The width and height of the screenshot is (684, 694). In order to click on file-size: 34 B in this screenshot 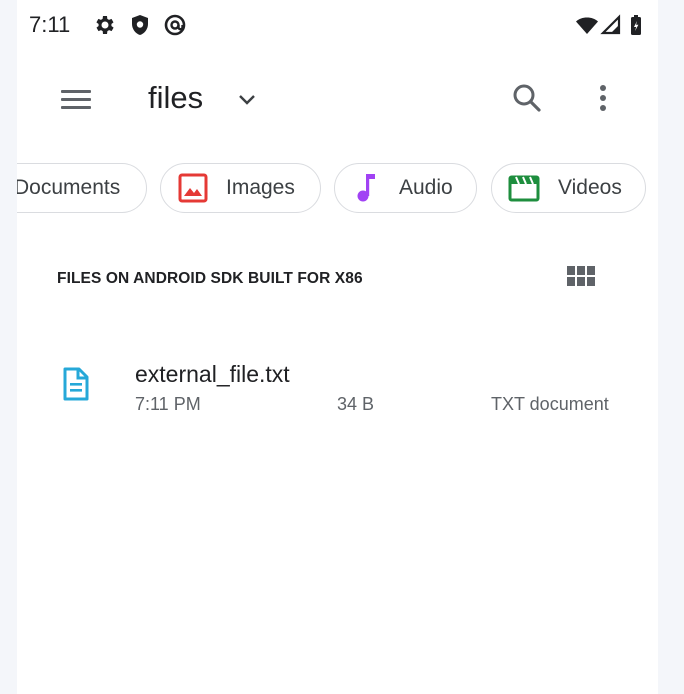, I will do `click(356, 404)`.